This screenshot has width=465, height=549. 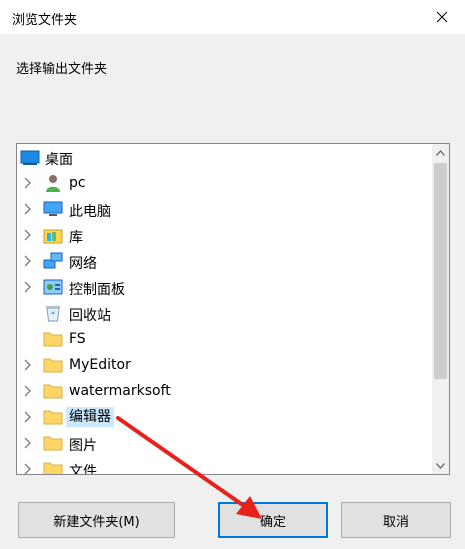 I want to click on tree-item-label: pc, so click(x=77, y=183).